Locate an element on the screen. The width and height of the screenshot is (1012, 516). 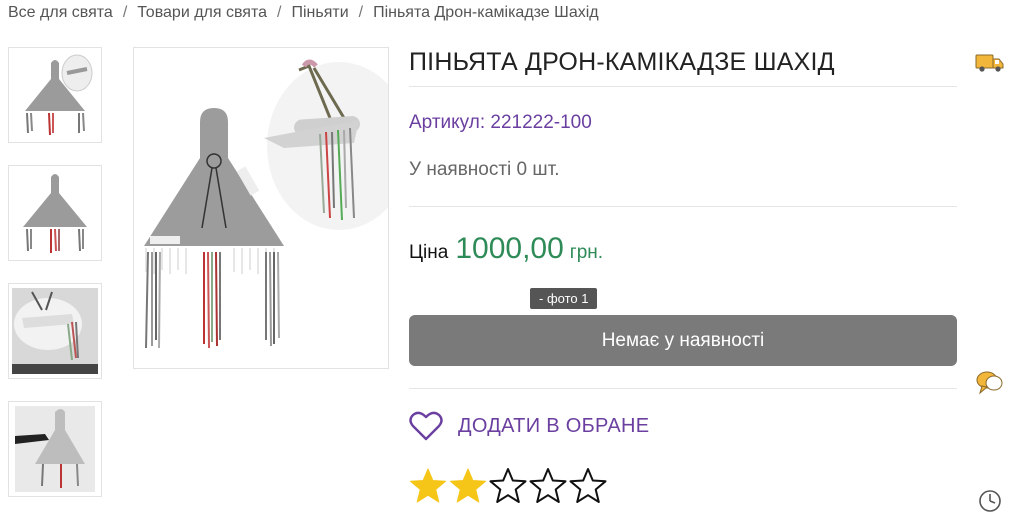
product-title: ПІНЬЯТА ДРОН-КАМІКАДЗЕ ШАХІД is located at coordinates (622, 62).